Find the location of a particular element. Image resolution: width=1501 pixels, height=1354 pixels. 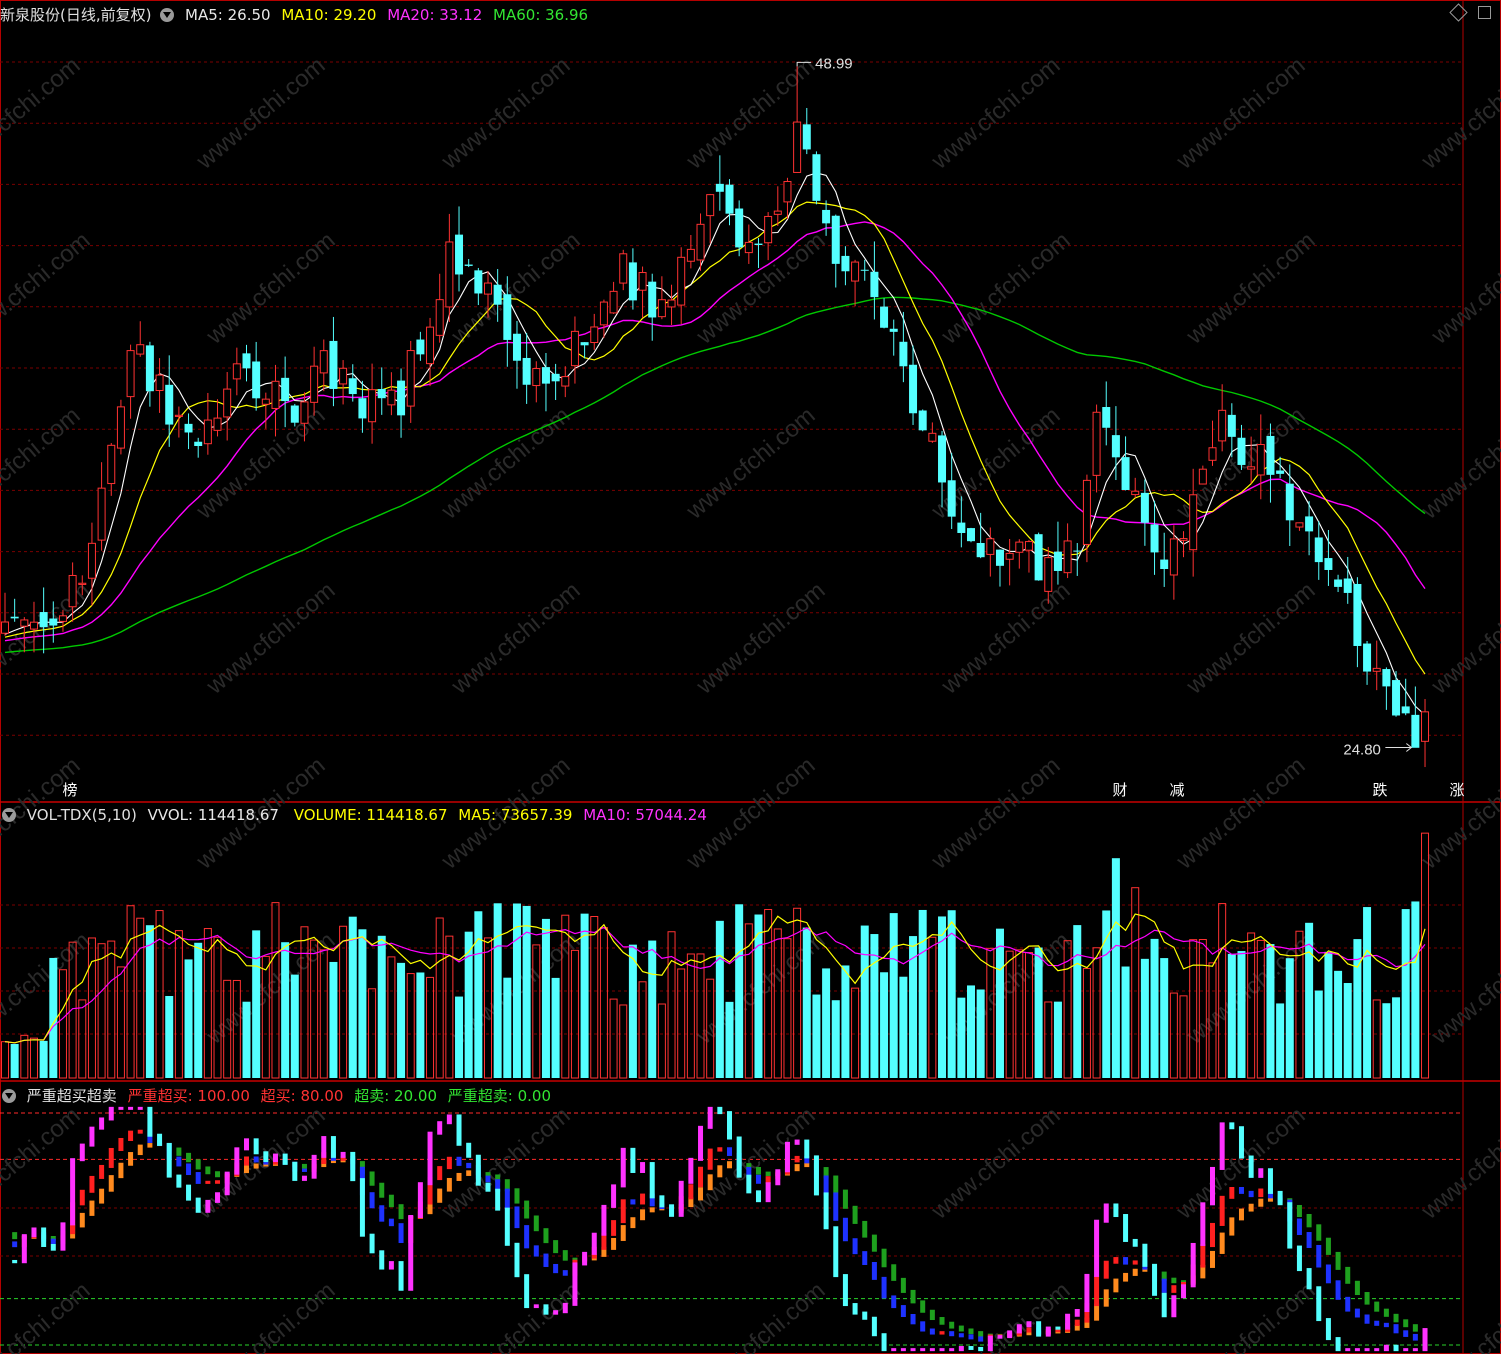

event-marker-fall: 跌 is located at coordinates (1380, 790).